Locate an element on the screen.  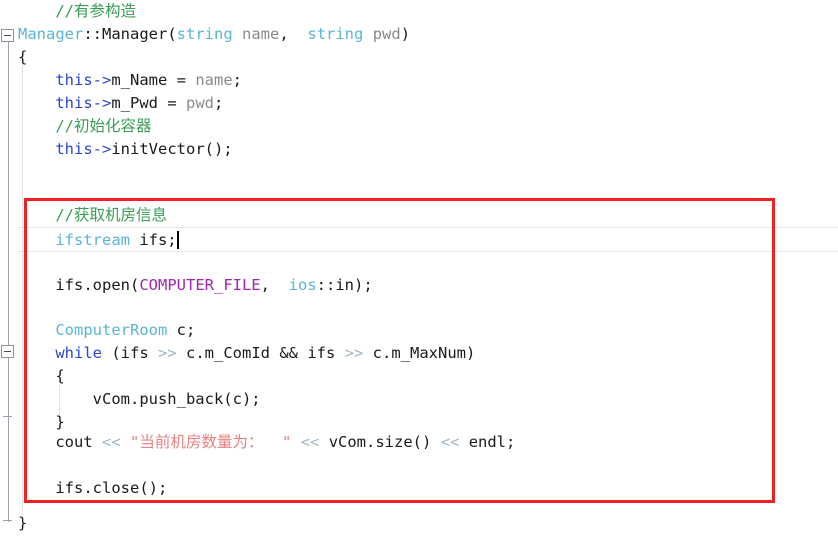
token-plain: m_Pwd = is located at coordinates (148, 103).